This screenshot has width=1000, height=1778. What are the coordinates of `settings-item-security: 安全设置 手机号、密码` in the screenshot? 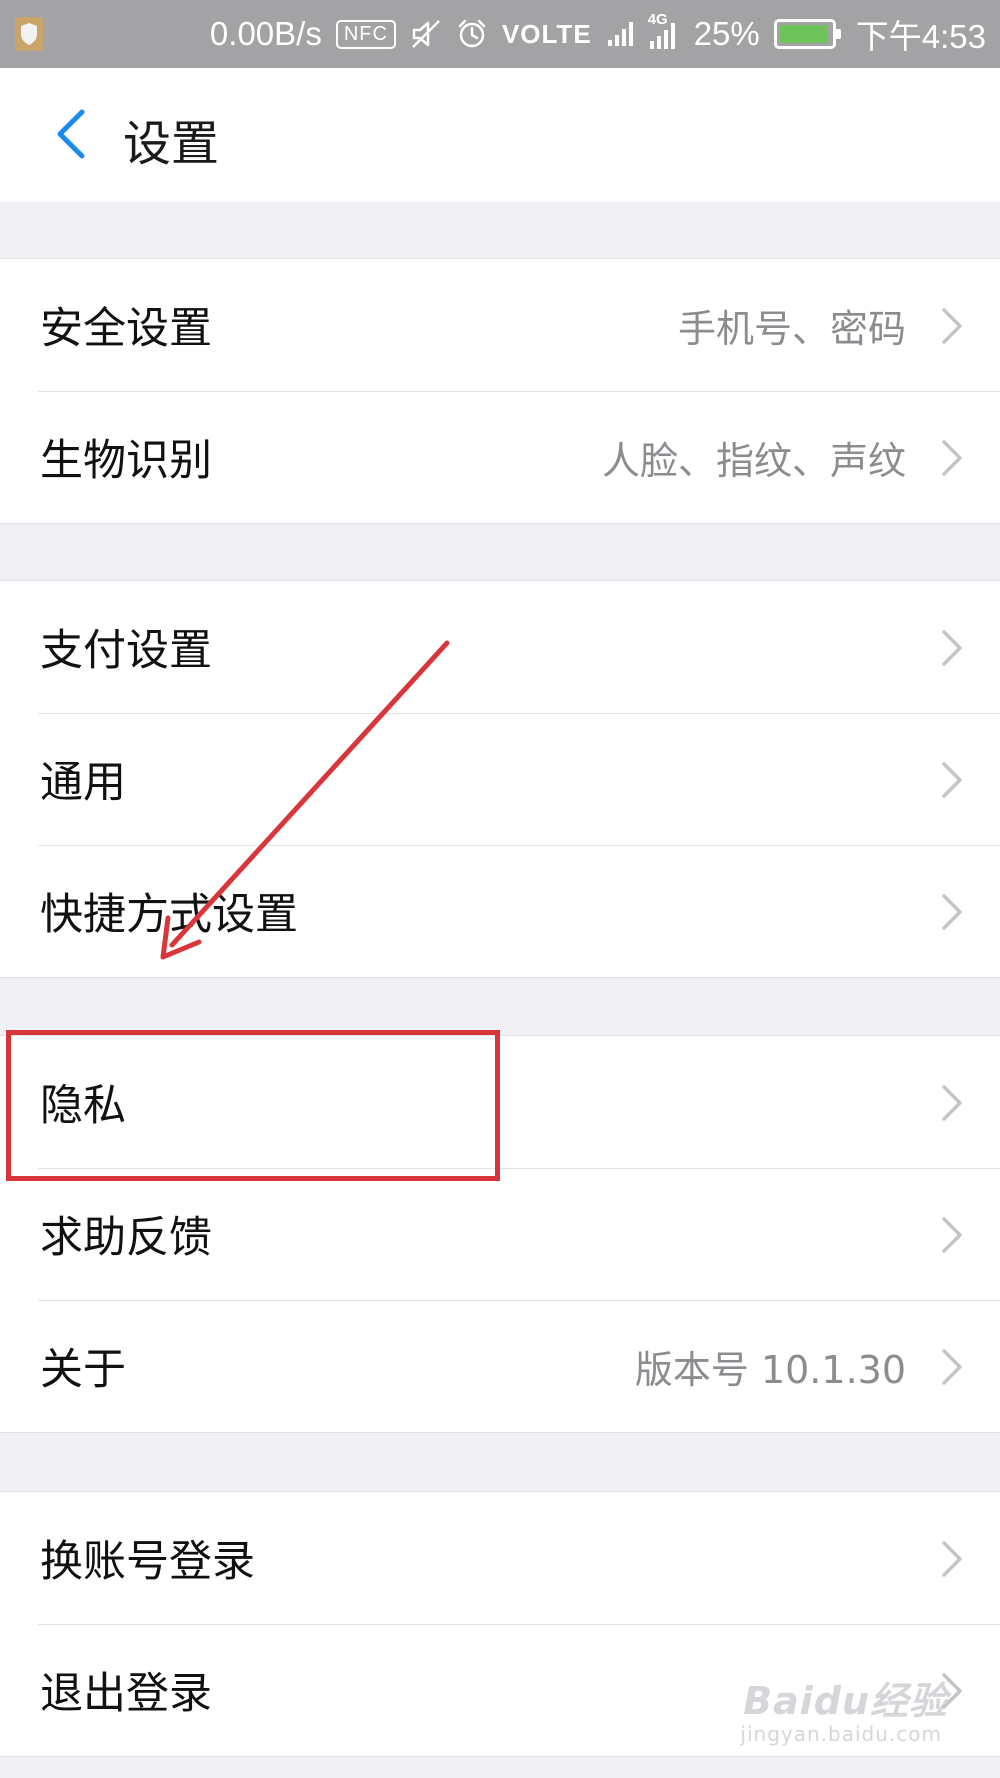 It's located at (500, 325).